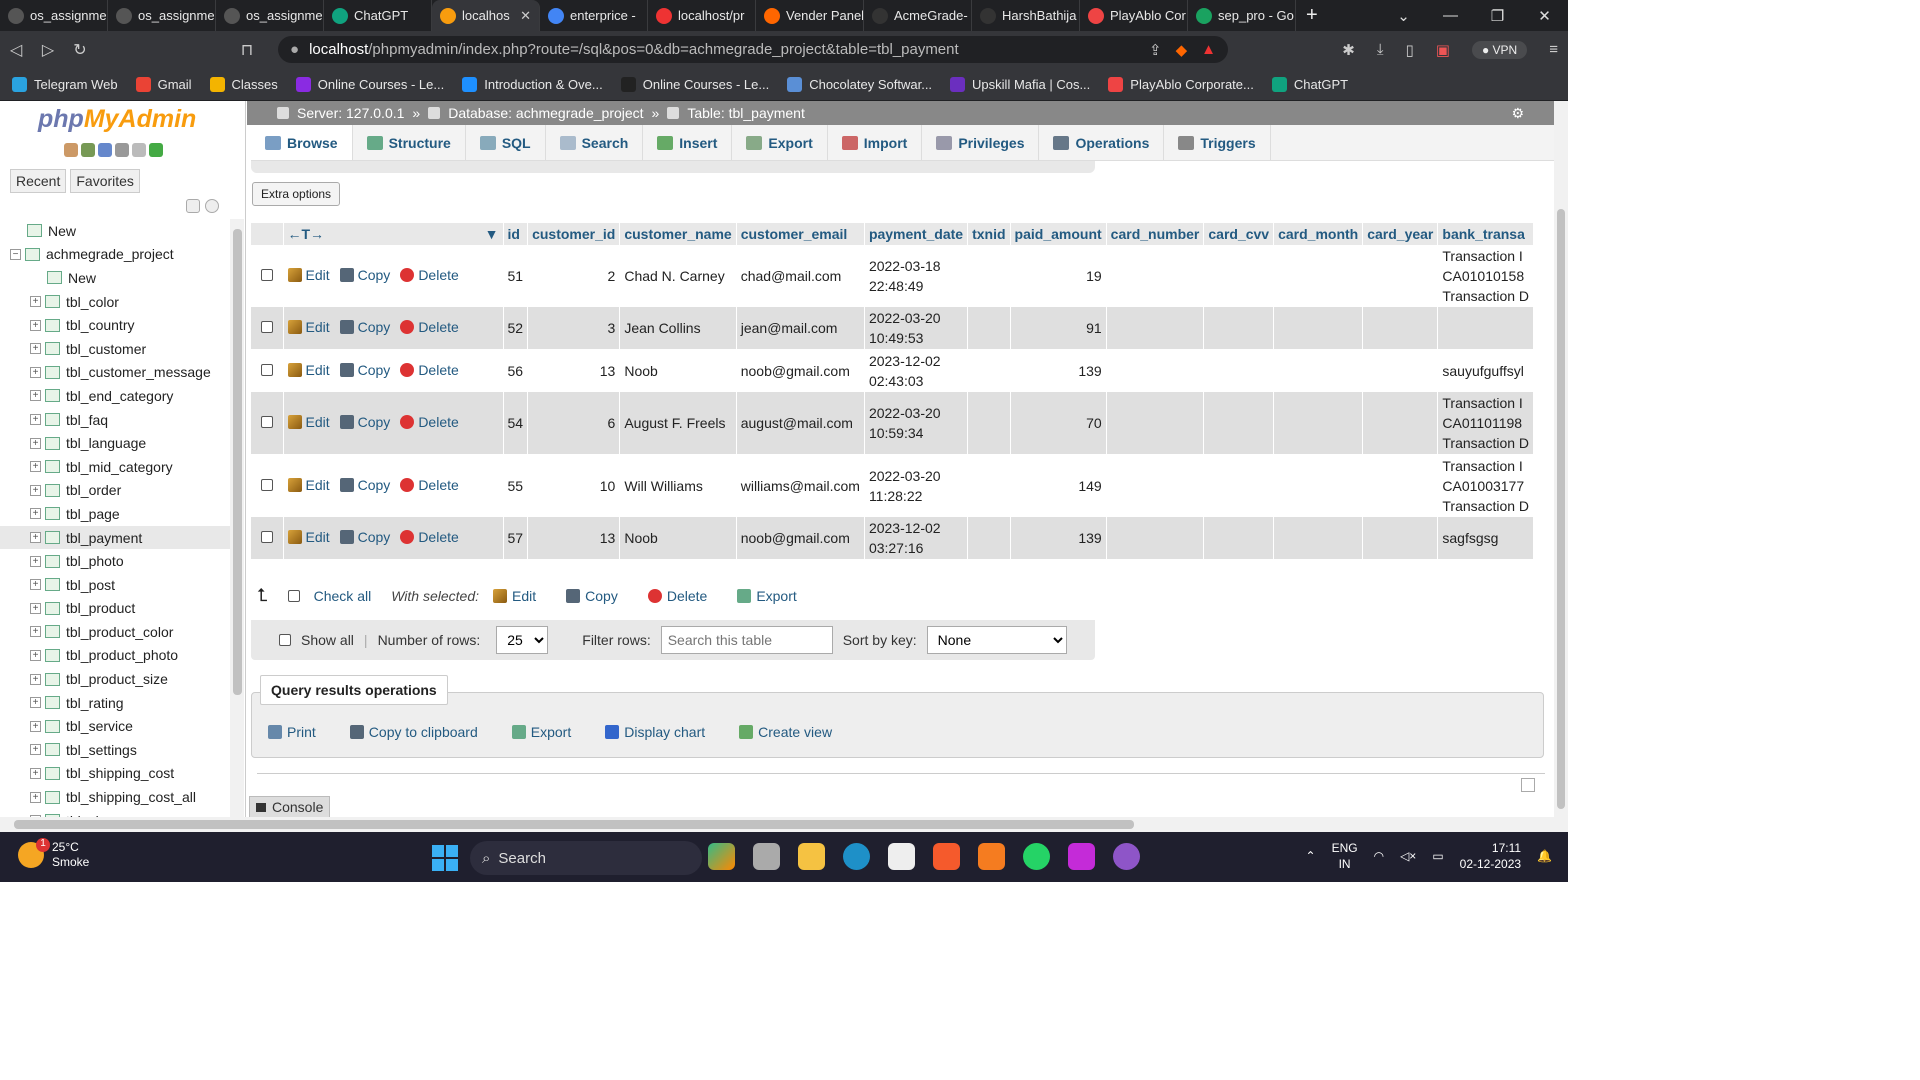 The height and width of the screenshot is (1080, 1920). Describe the element at coordinates (996, 640) in the screenshot. I see `sort-key-select: None` at that location.